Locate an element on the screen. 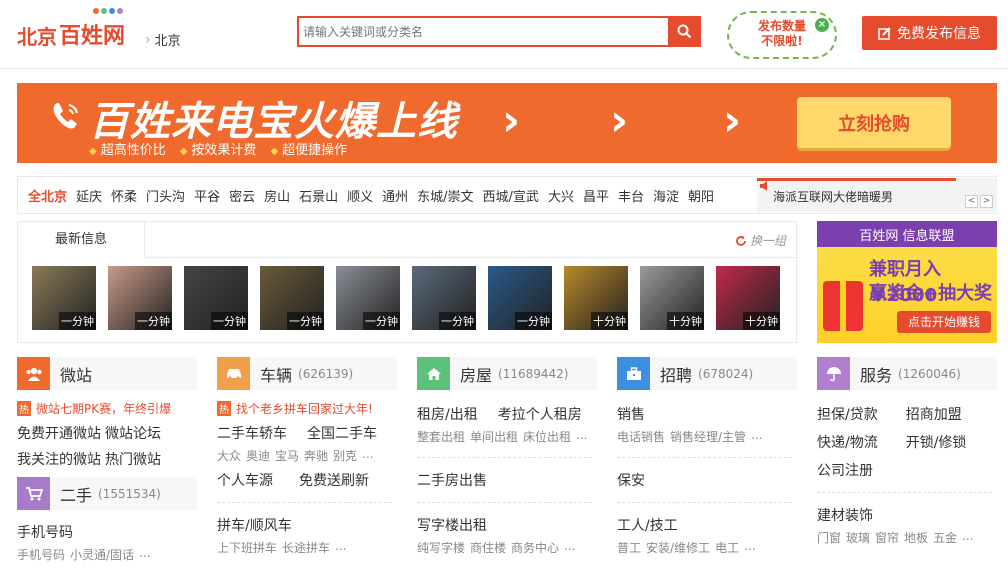 The image size is (1008, 579). sub-link: 奔驰 is located at coordinates (316, 455).